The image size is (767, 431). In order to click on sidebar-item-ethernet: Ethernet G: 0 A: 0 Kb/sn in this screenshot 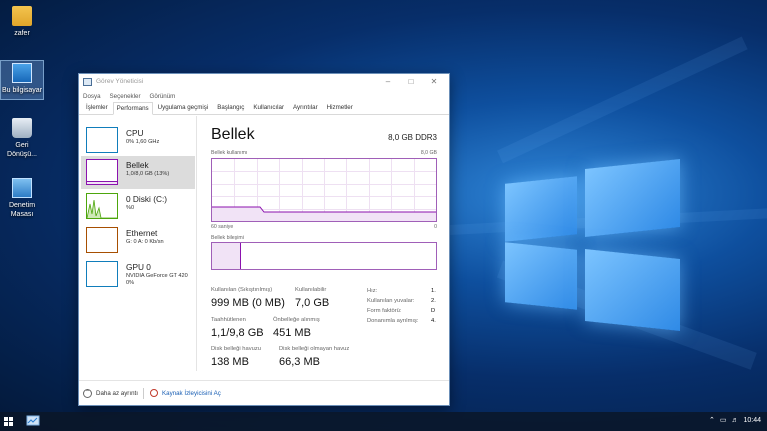, I will do `click(138, 240)`.